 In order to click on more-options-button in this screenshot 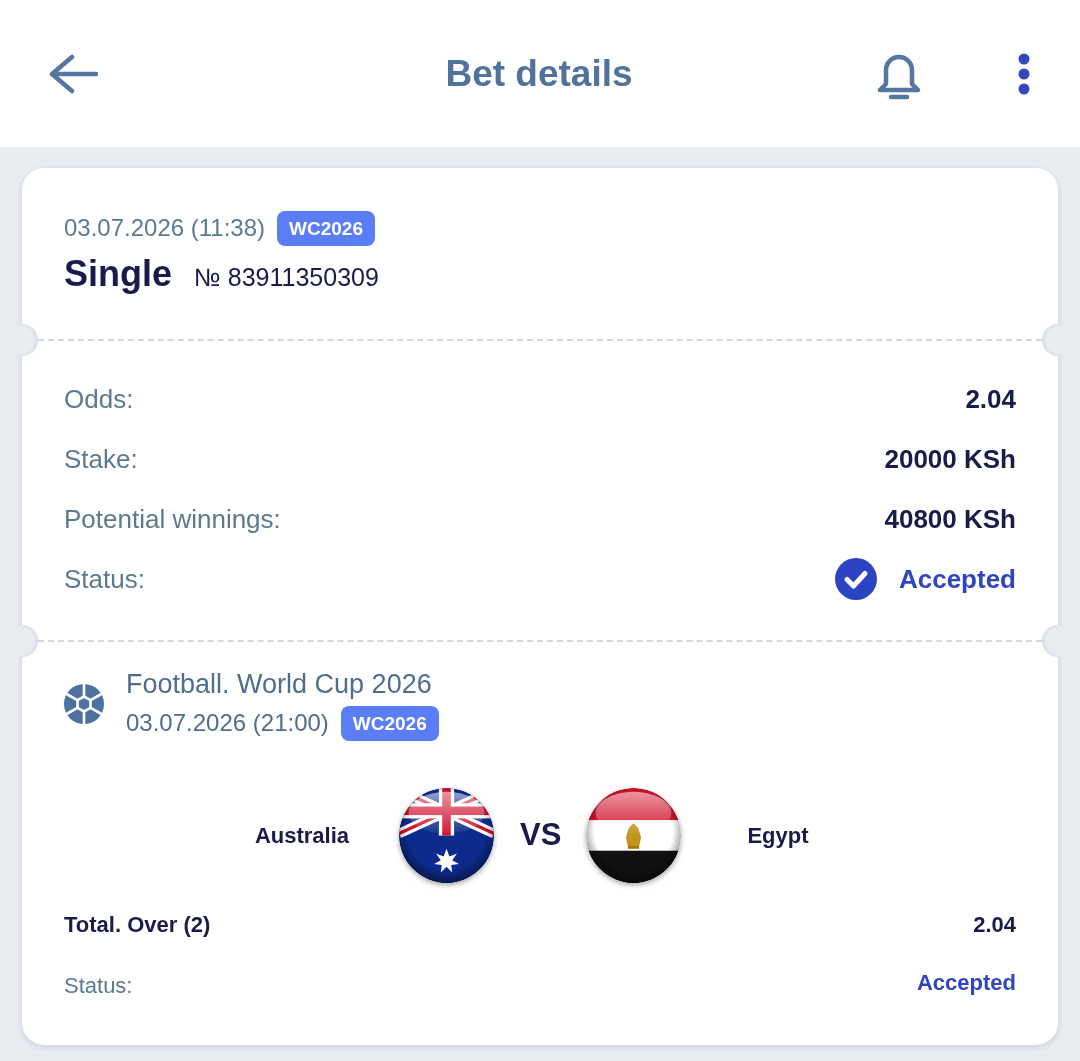, I will do `click(1024, 73)`.